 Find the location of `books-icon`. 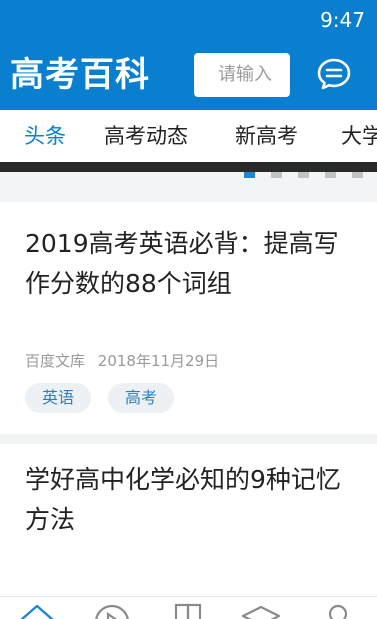

books-icon is located at coordinates (188, 609).